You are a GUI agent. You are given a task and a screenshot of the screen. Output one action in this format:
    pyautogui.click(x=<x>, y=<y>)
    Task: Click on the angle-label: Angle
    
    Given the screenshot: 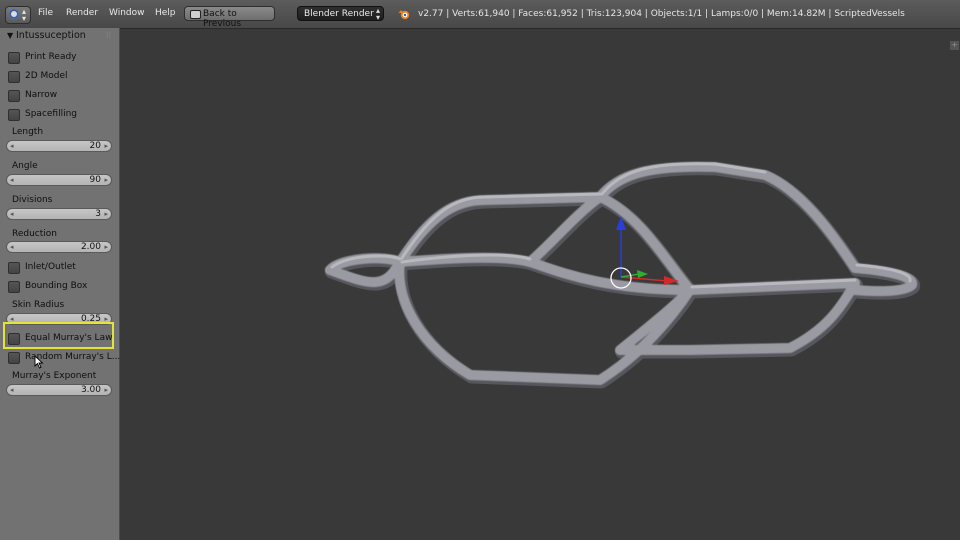 What is the action you would take?
    pyautogui.click(x=25, y=166)
    